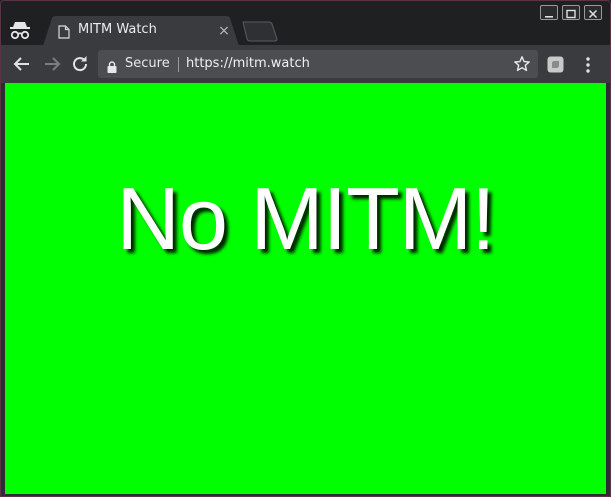 The height and width of the screenshot is (497, 611). I want to click on security-label: Secure, so click(147, 63).